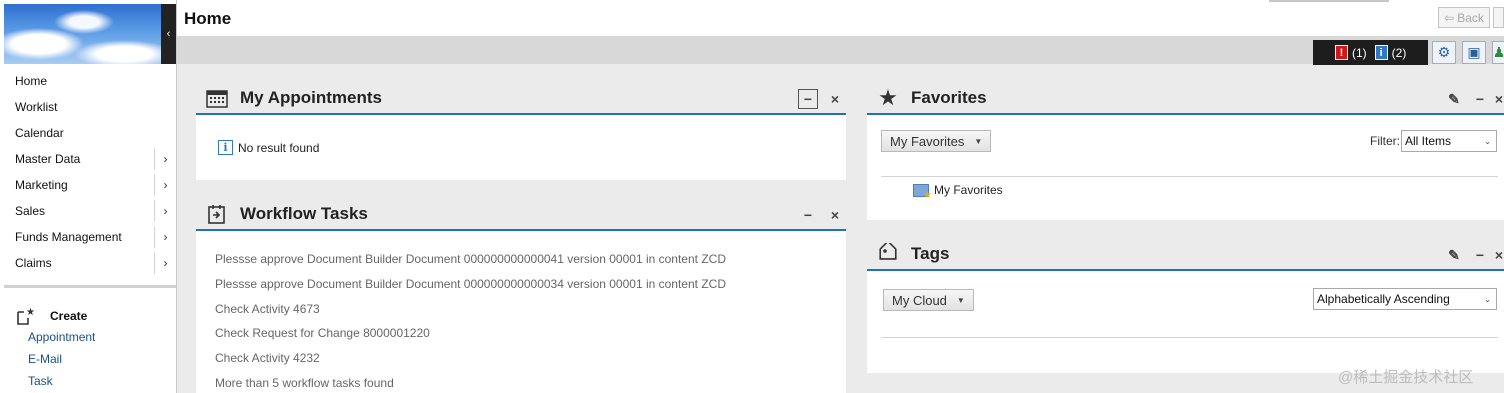 This screenshot has width=1504, height=393. What do you see at coordinates (840, 50) in the screenshot?
I see `toolbar-band` at bounding box center [840, 50].